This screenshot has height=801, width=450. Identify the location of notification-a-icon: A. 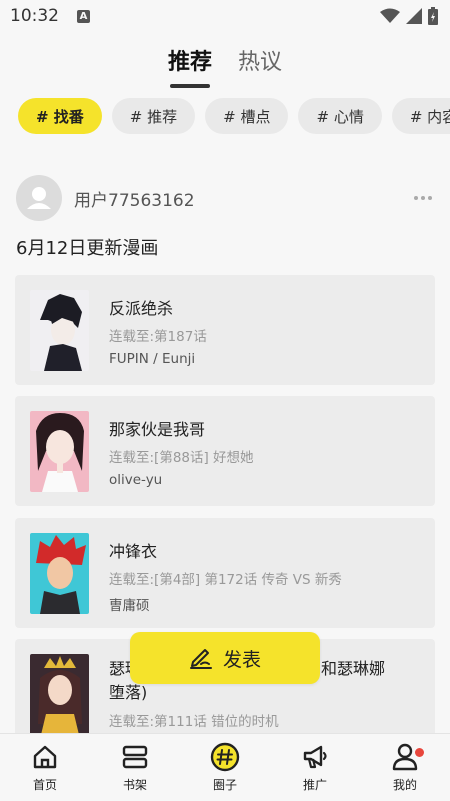
(83, 16).